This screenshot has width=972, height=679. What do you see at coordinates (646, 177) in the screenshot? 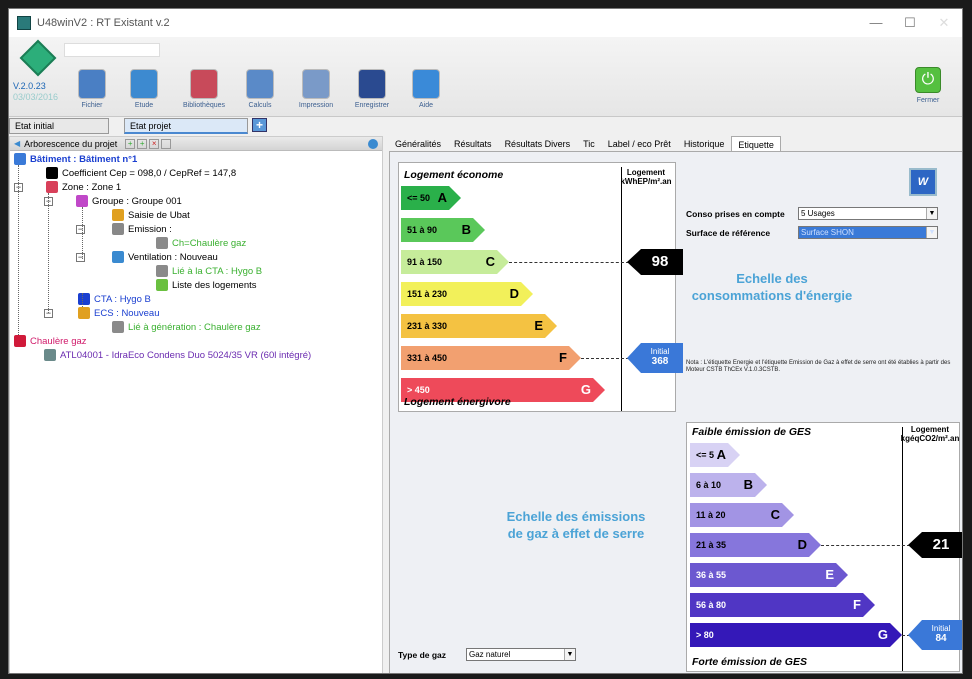
I see `energy-unit: Logement kWhEP/m².an` at bounding box center [646, 177].